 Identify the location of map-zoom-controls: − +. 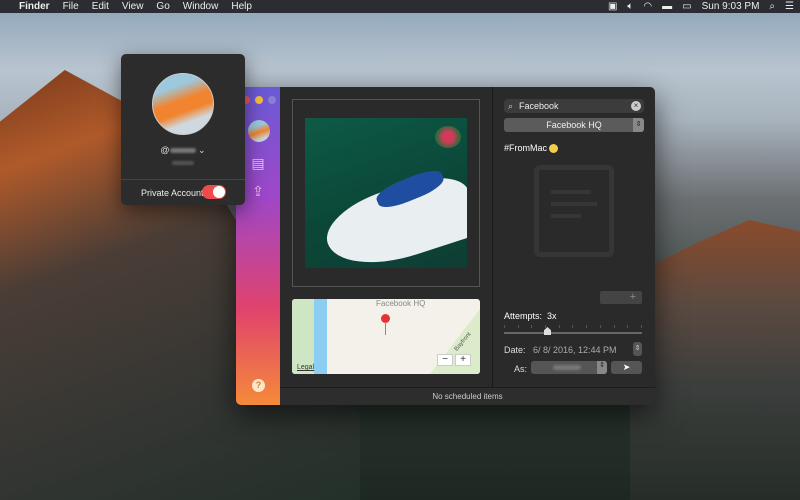
(454, 360).